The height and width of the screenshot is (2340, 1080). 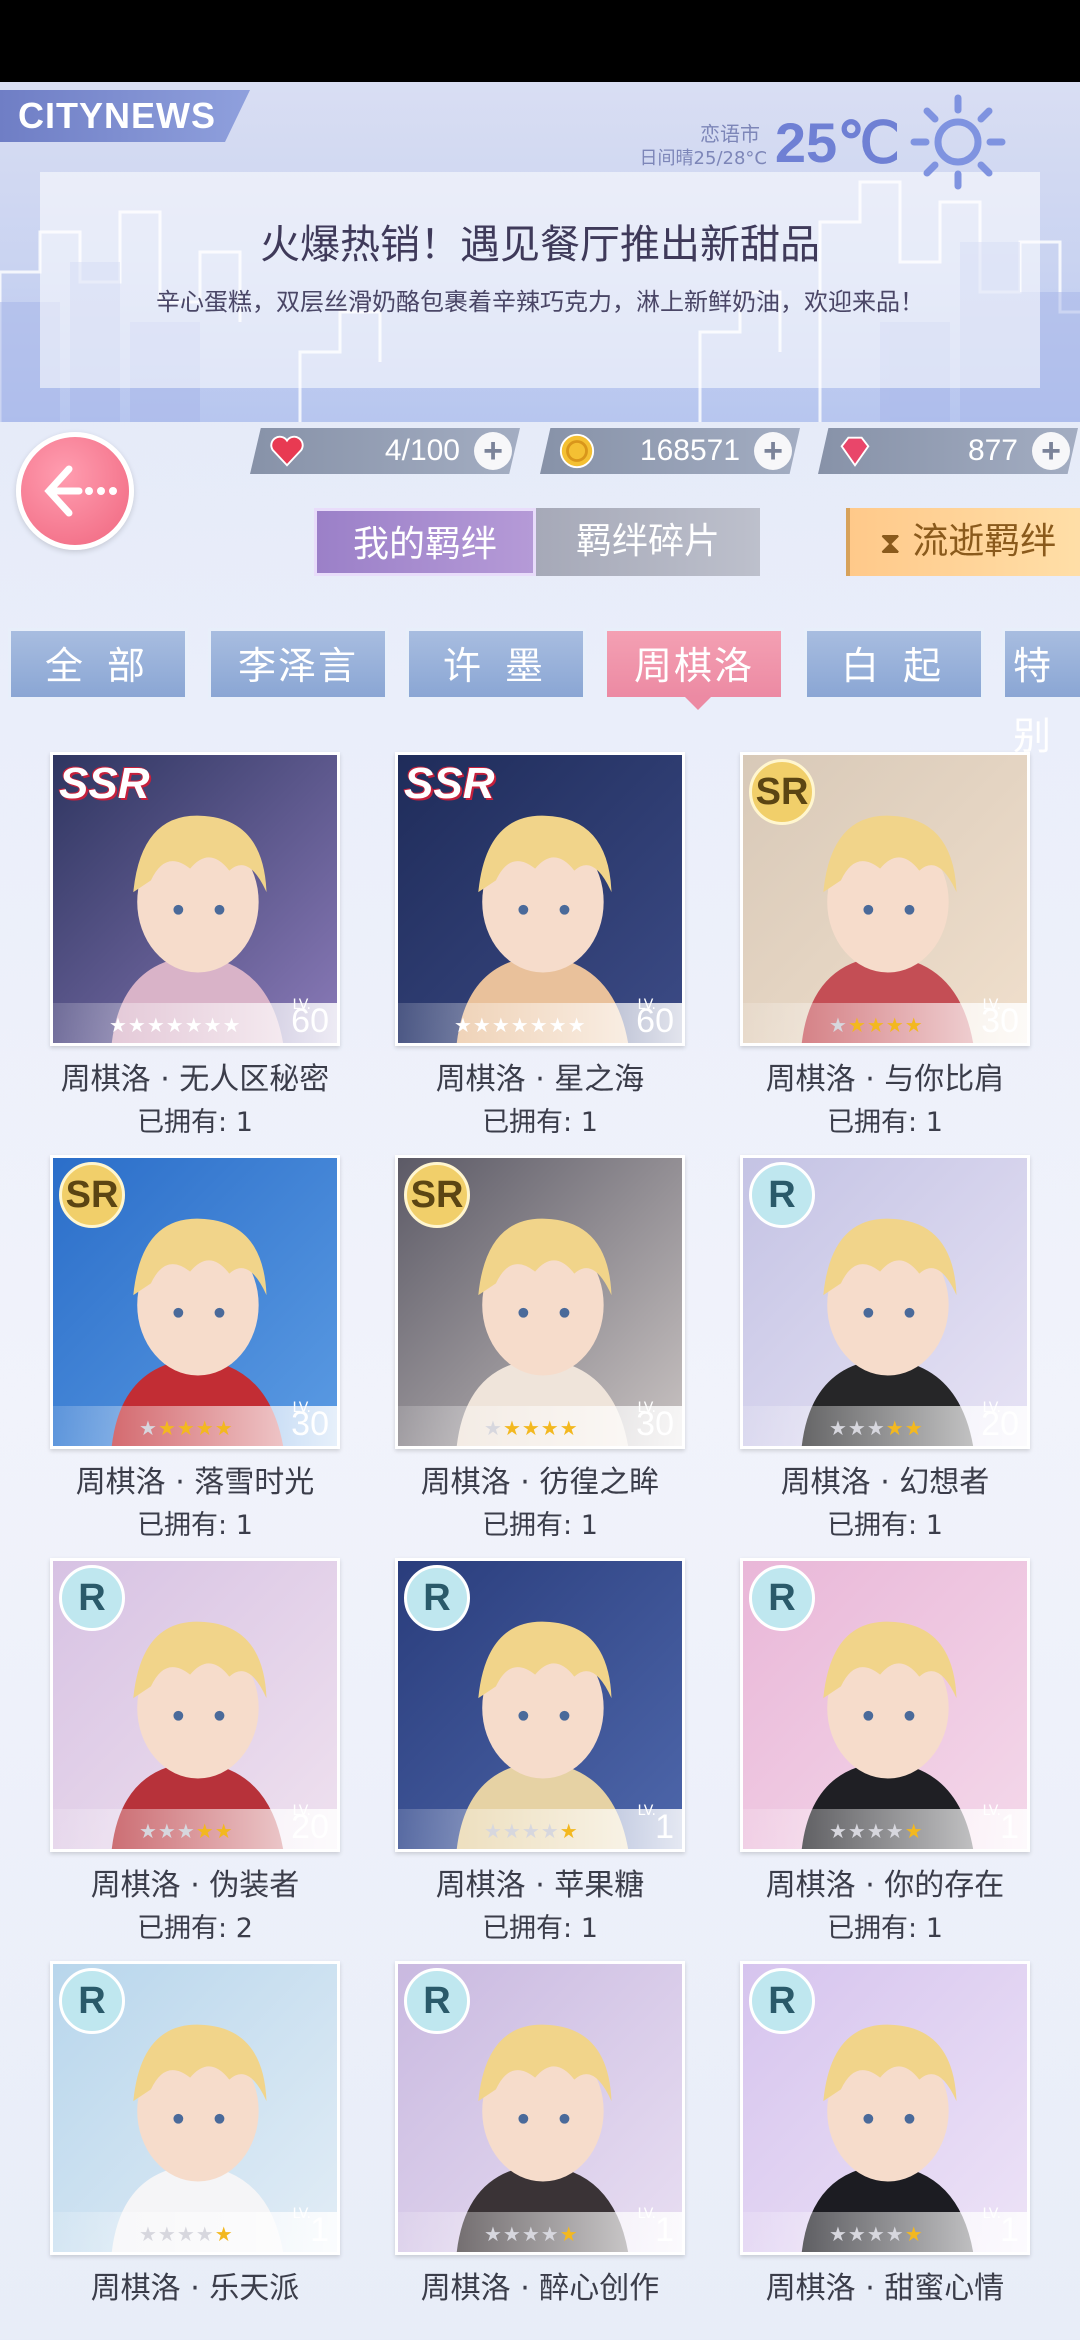 I want to click on bond-card: SR ★★★★★ LV. 30 周棋洛 · 落雪时光 已拥有: 1, so click(x=195, y=1348).